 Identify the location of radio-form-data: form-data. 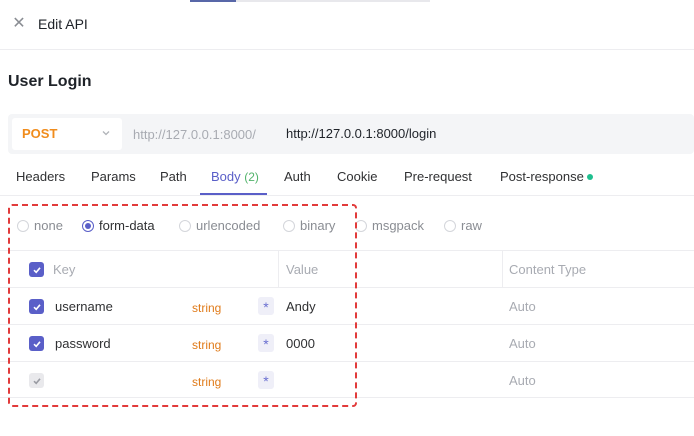
(118, 225).